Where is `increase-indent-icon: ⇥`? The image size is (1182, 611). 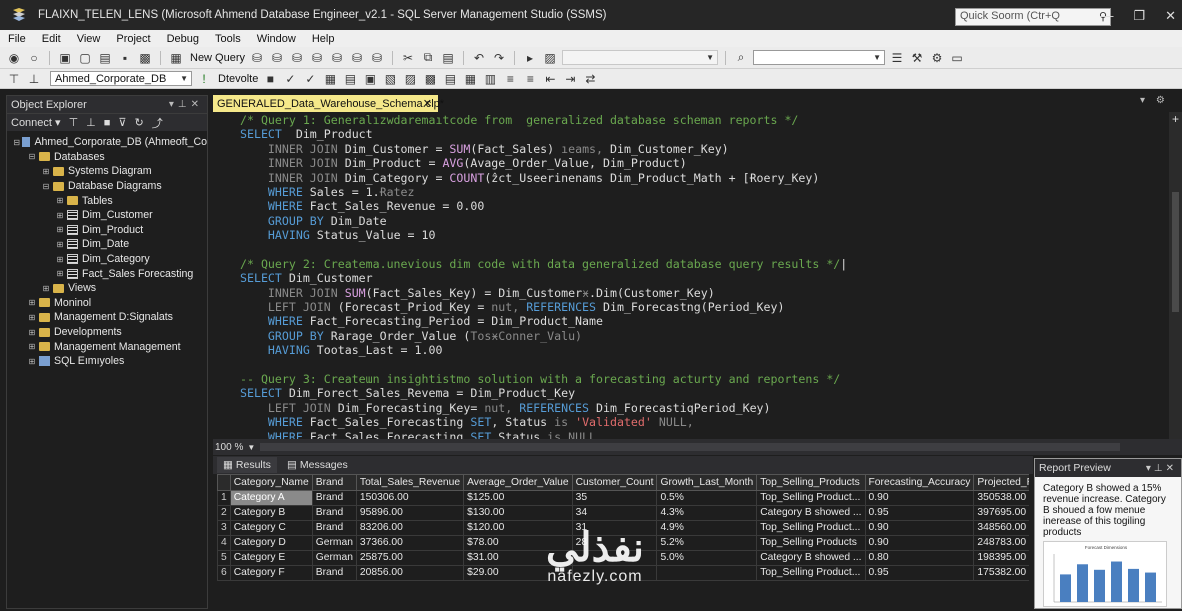
increase-indent-icon: ⇥ is located at coordinates (570, 79).